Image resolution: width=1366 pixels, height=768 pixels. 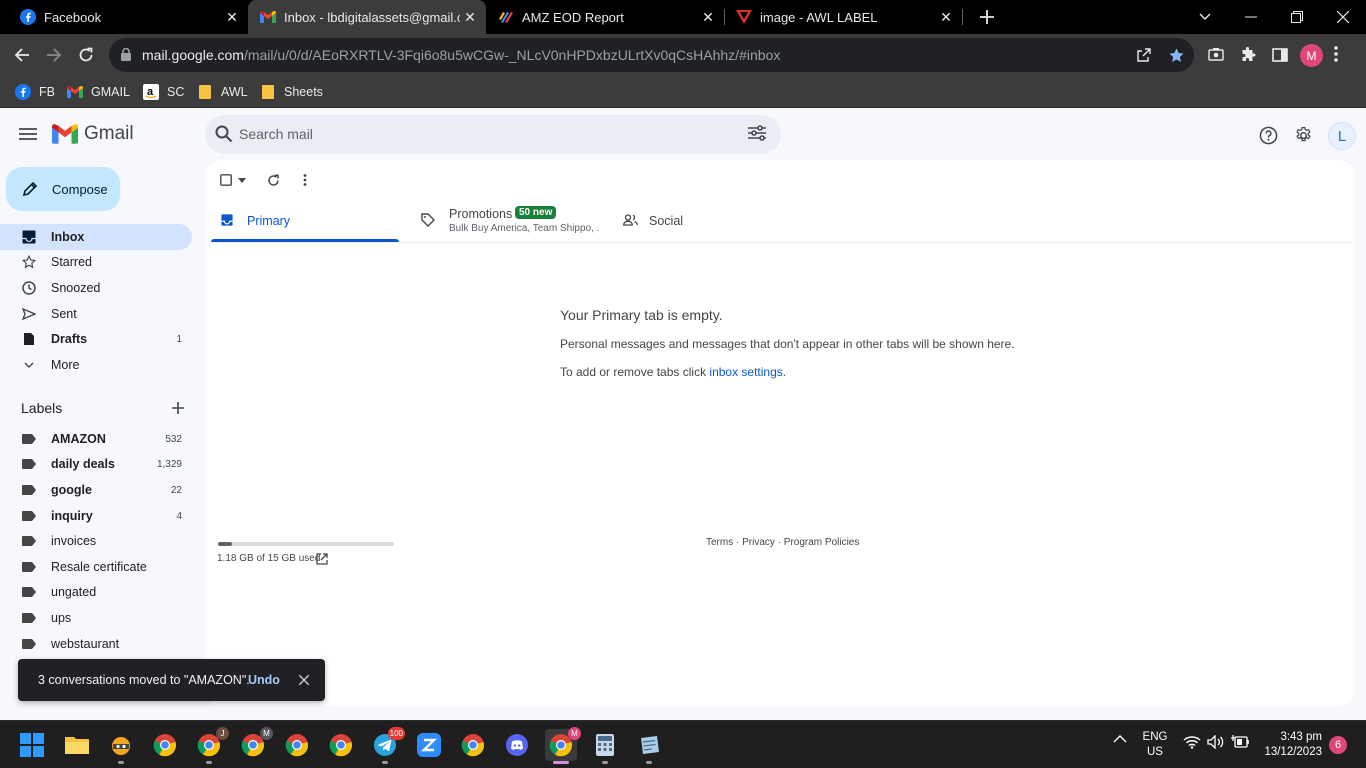 I want to click on share-icon, so click(x=1144, y=55).